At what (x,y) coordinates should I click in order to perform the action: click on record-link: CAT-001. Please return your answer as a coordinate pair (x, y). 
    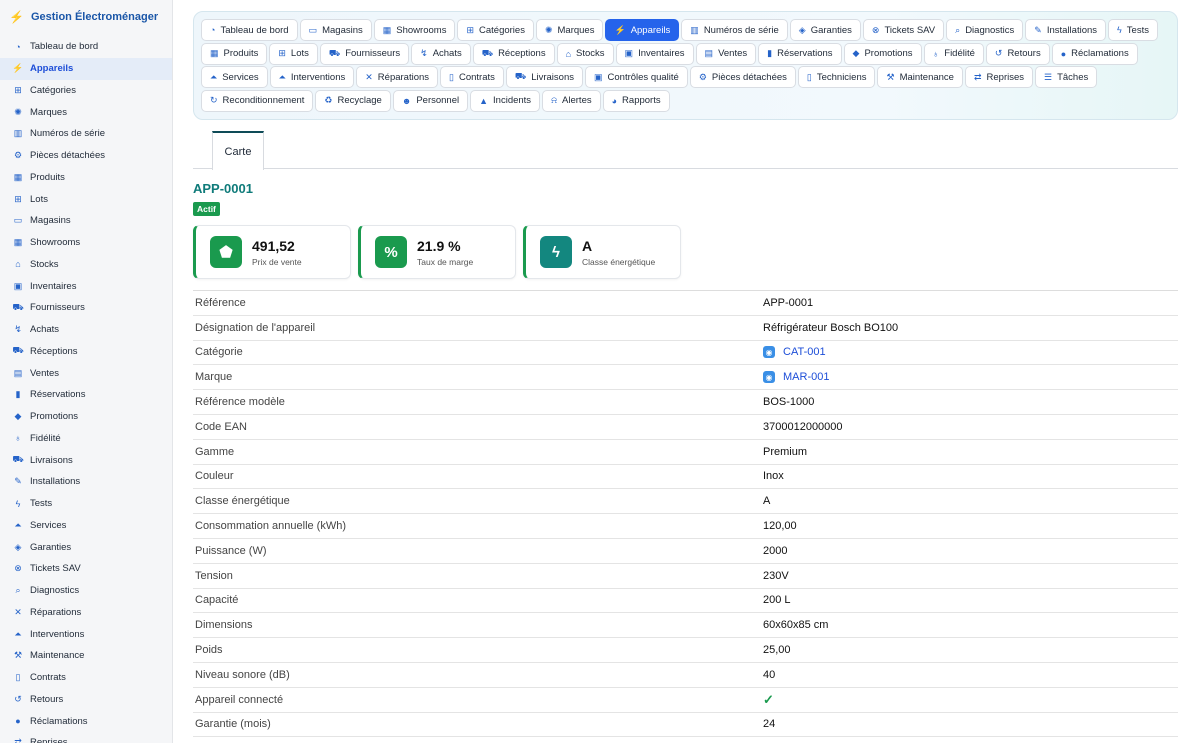
    Looking at the image, I should click on (804, 352).